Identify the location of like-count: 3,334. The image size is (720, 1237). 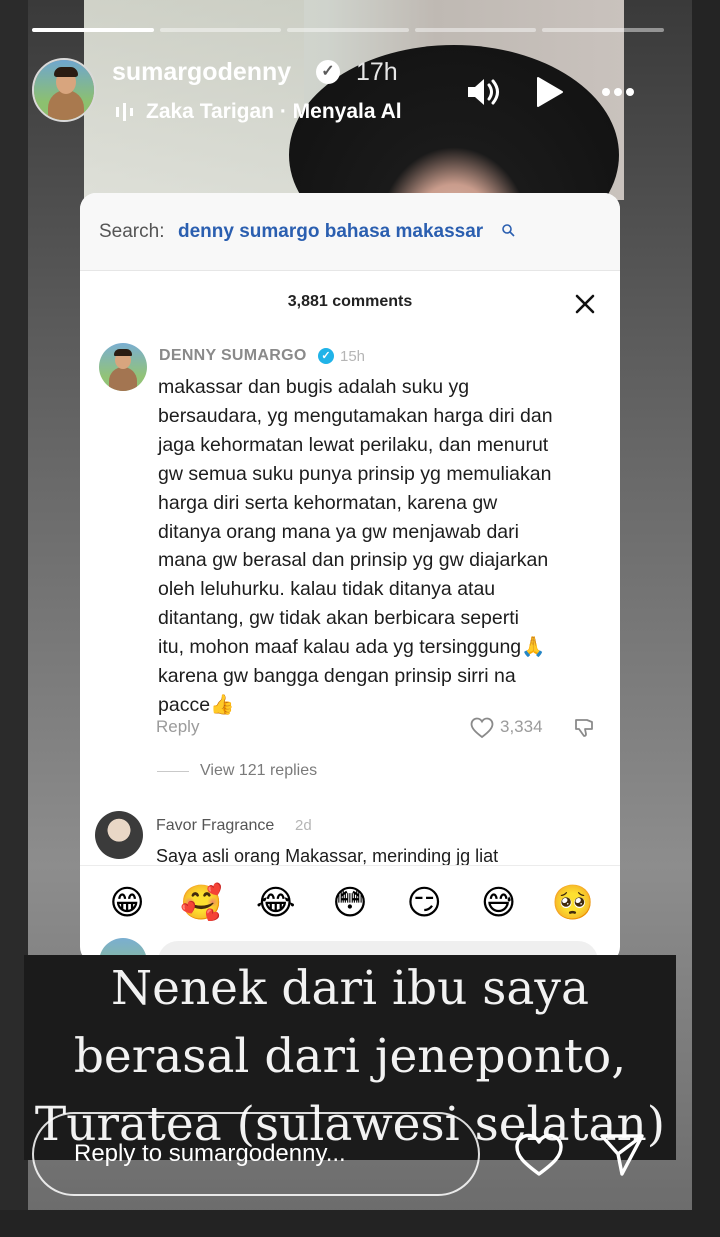
(521, 726).